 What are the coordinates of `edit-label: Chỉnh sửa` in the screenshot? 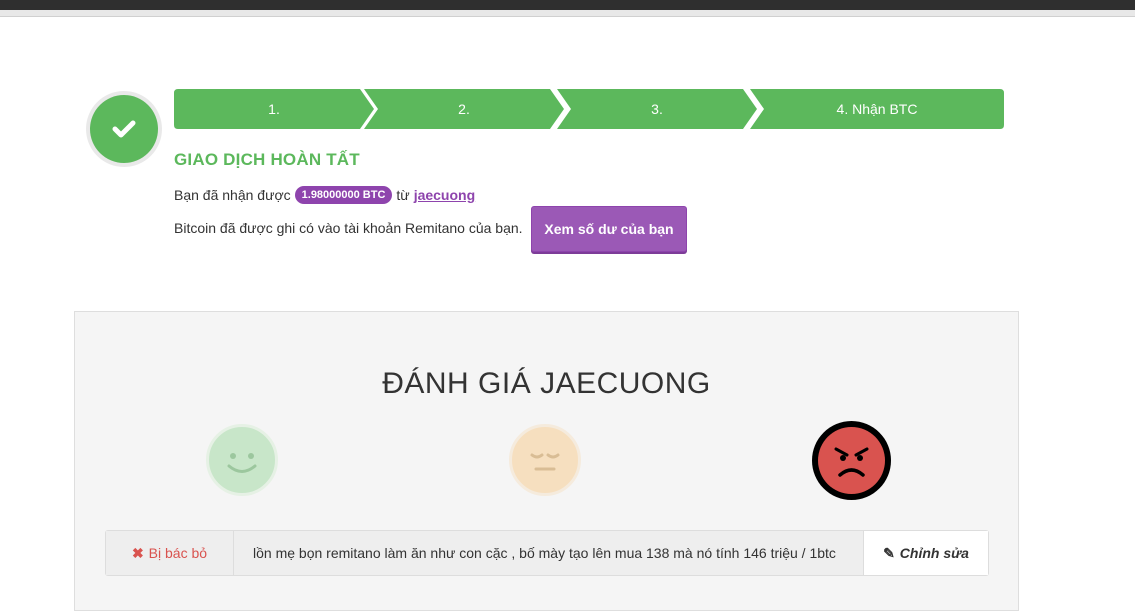 It's located at (934, 553).